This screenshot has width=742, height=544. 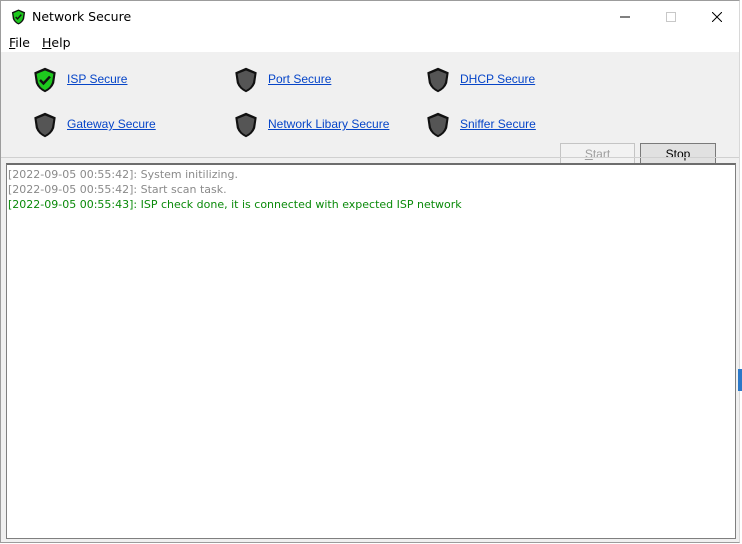 What do you see at coordinates (328, 124) in the screenshot?
I see `network-library-secure-link: Network Libary Secure` at bounding box center [328, 124].